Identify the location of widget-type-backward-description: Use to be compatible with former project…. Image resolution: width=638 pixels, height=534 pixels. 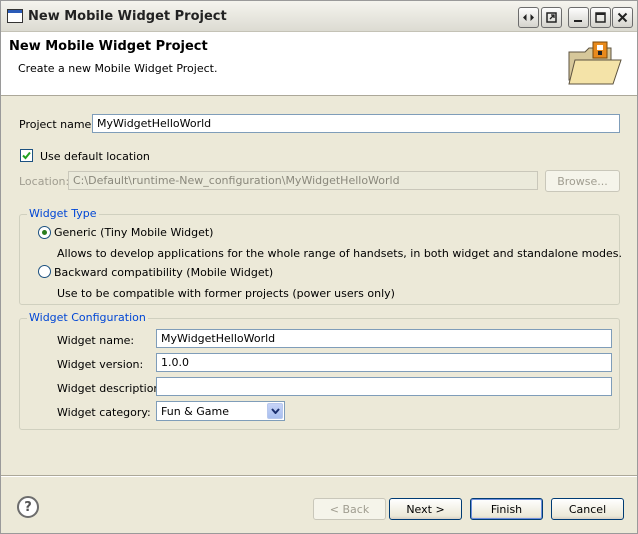
(226, 293).